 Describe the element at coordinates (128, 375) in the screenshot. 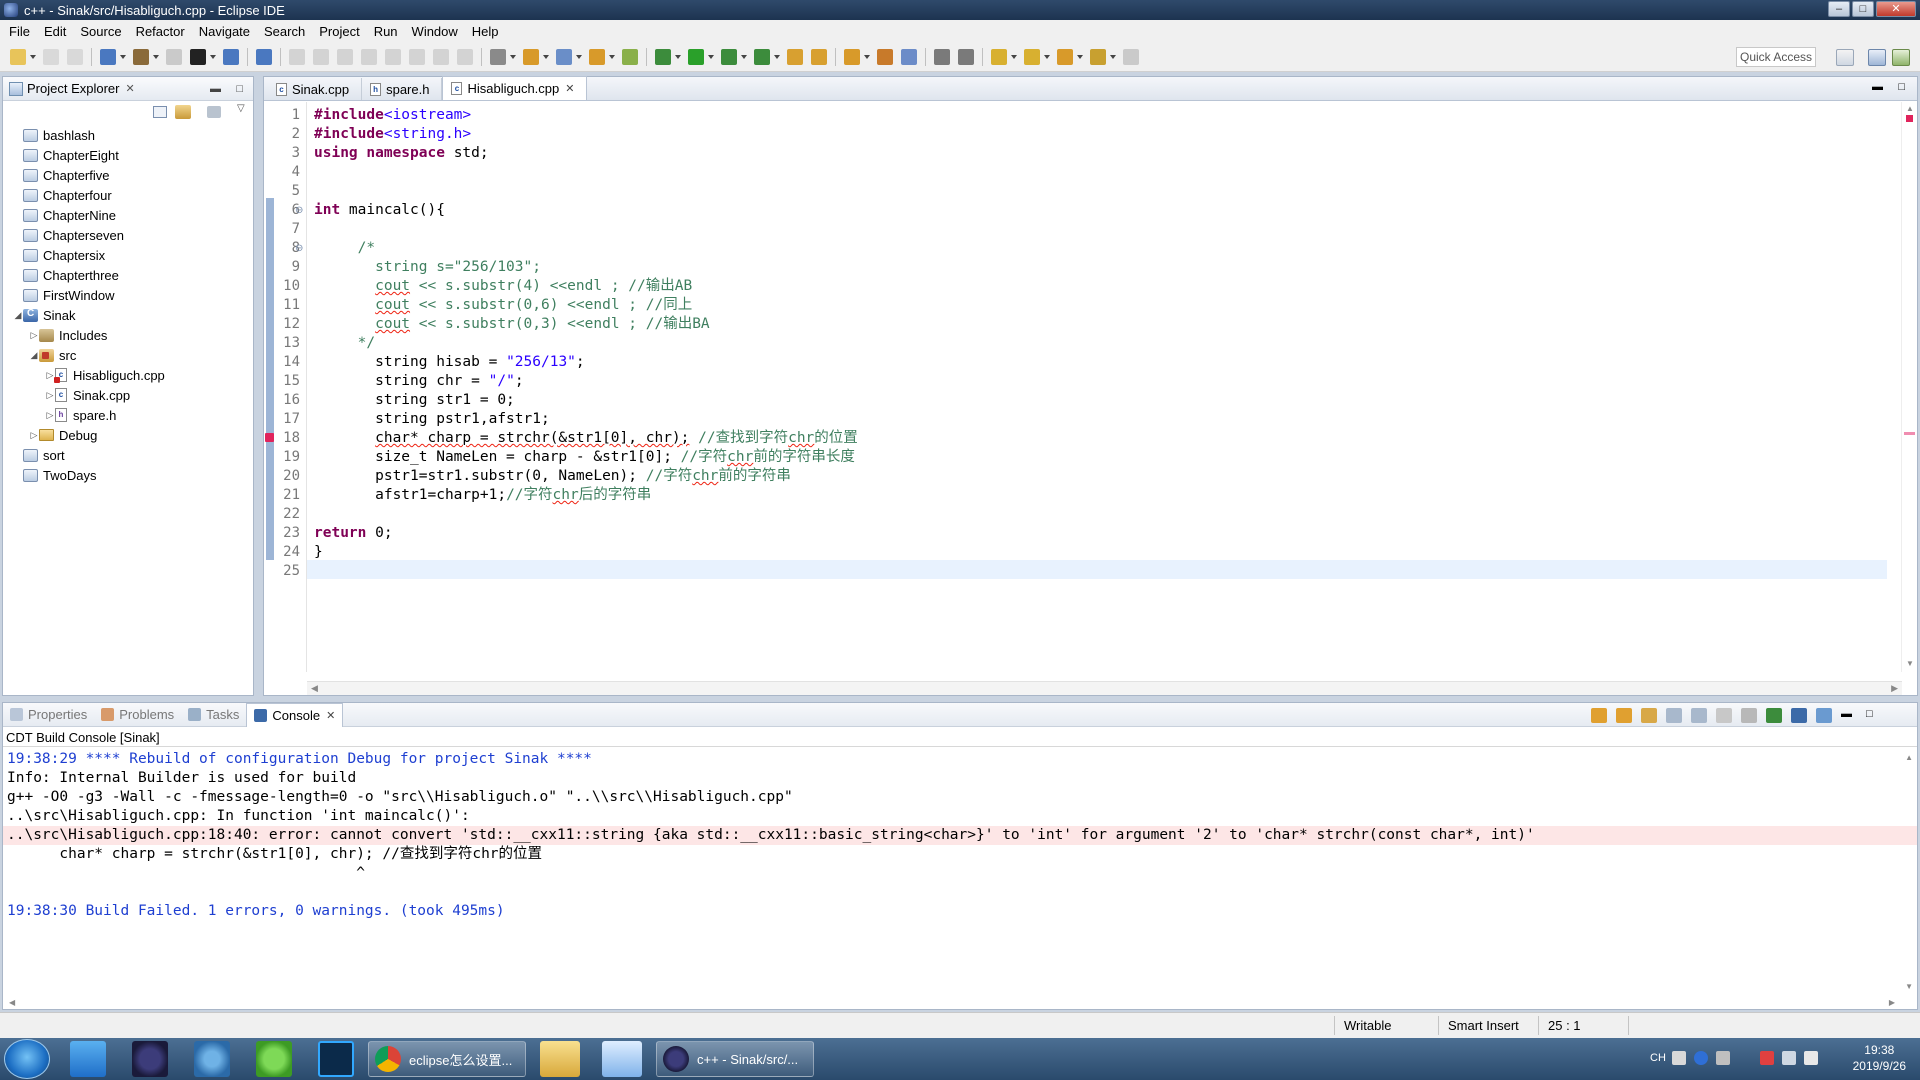

I see `tree-item-hisabliguch-cpp: ▷ c Hisabliguch.cpp` at that location.